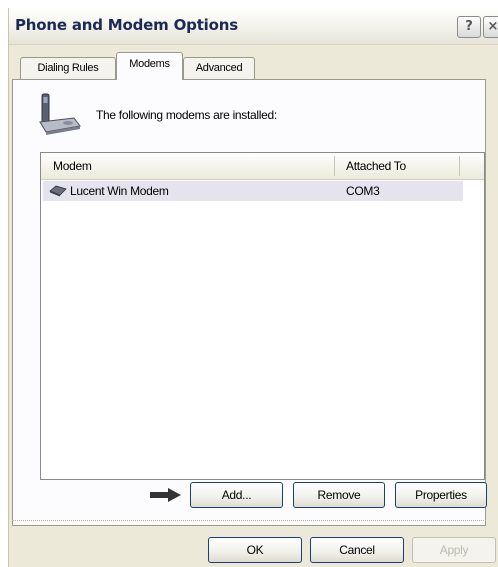 The height and width of the screenshot is (567, 498). I want to click on tab-dialing-rules: Dialing Rules, so click(68, 68).